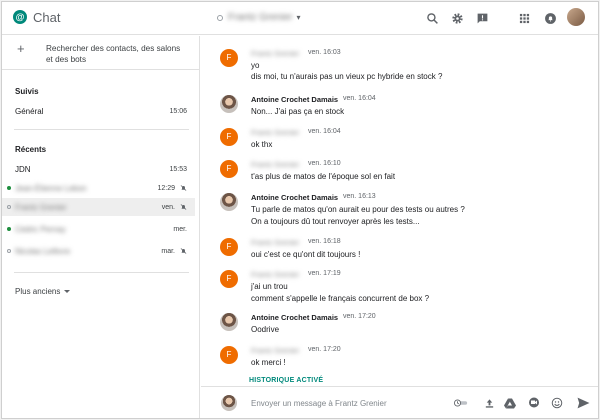 This screenshot has height=420, width=600. What do you see at coordinates (51, 188) in the screenshot?
I see `sidebar-item-label: Jean-Étienne Lebon` at bounding box center [51, 188].